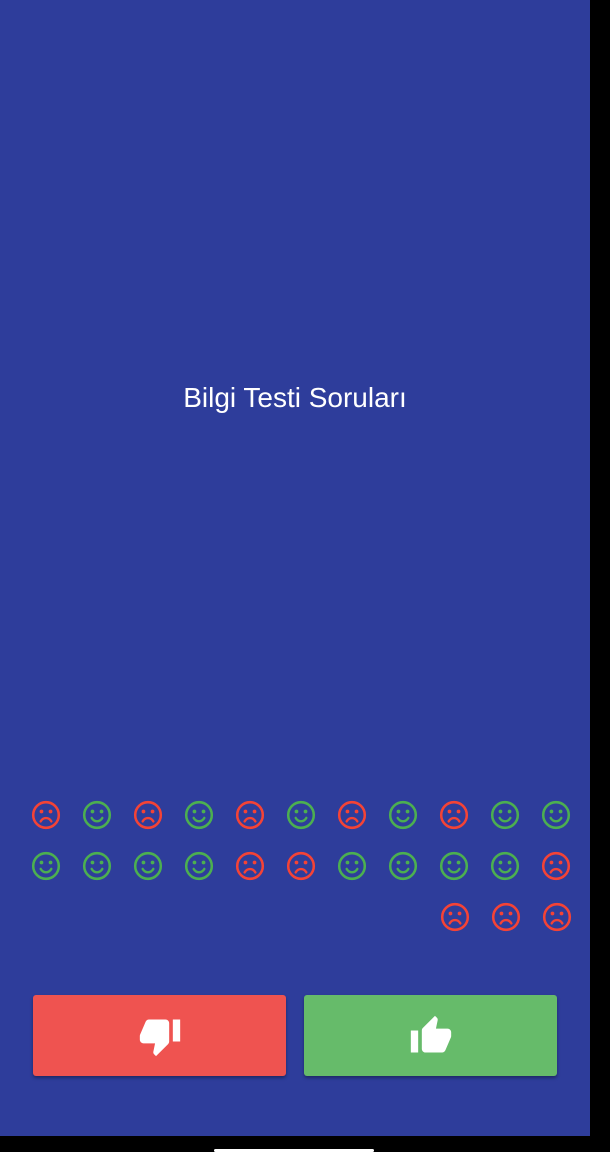  I want to click on false-button, so click(159, 1035).